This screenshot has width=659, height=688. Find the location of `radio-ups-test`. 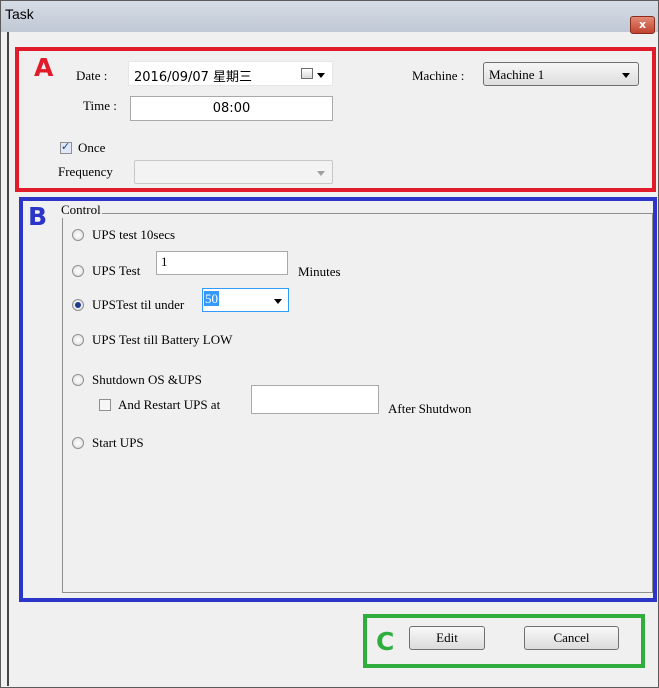

radio-ups-test is located at coordinates (78, 271).